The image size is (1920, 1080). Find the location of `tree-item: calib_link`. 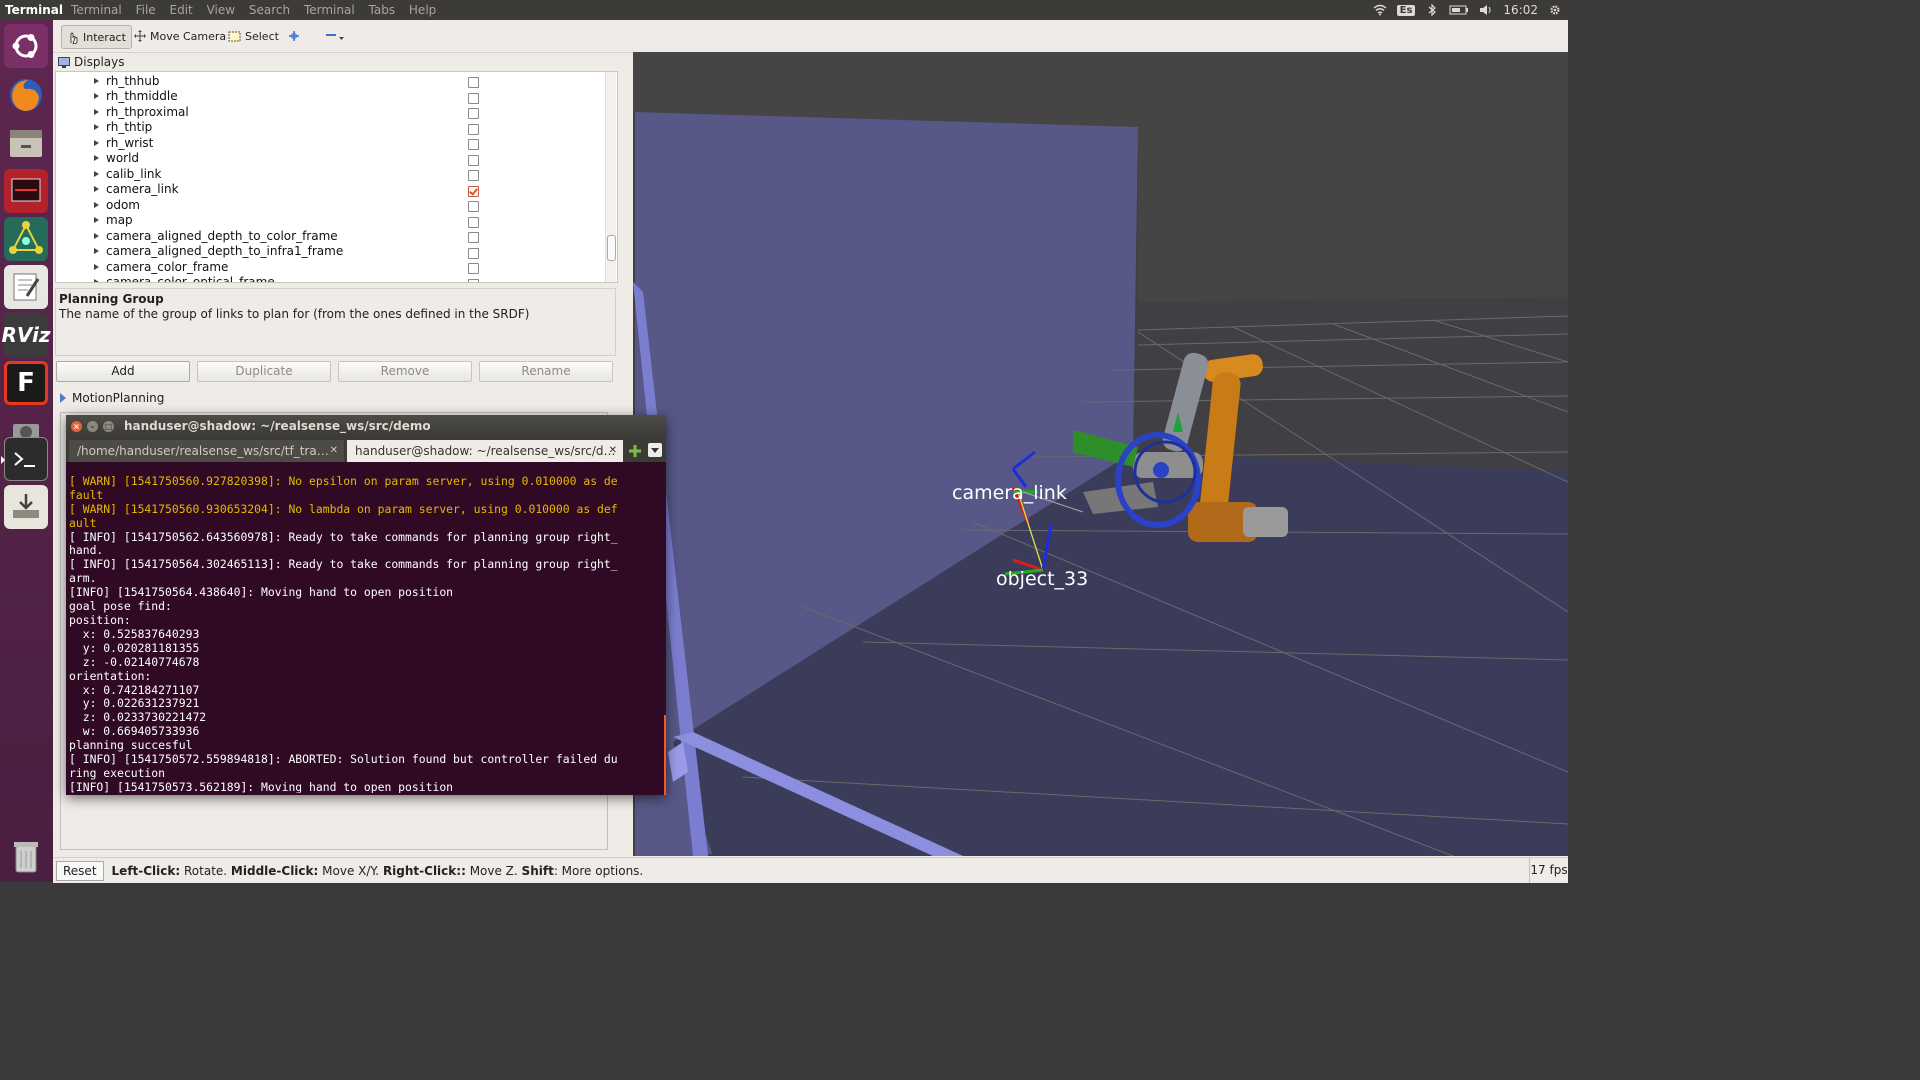

tree-item: calib_link is located at coordinates (328, 174).